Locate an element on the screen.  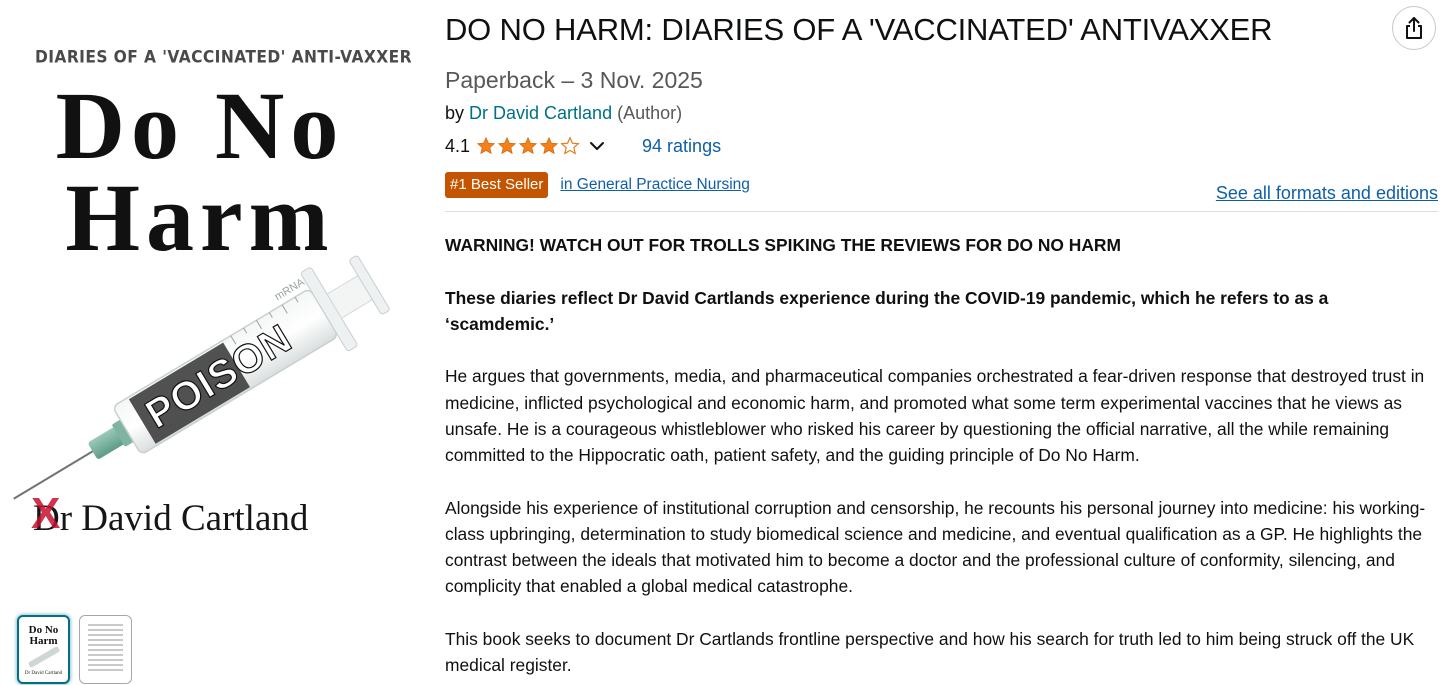
x-mark: X is located at coordinates (46, 513).